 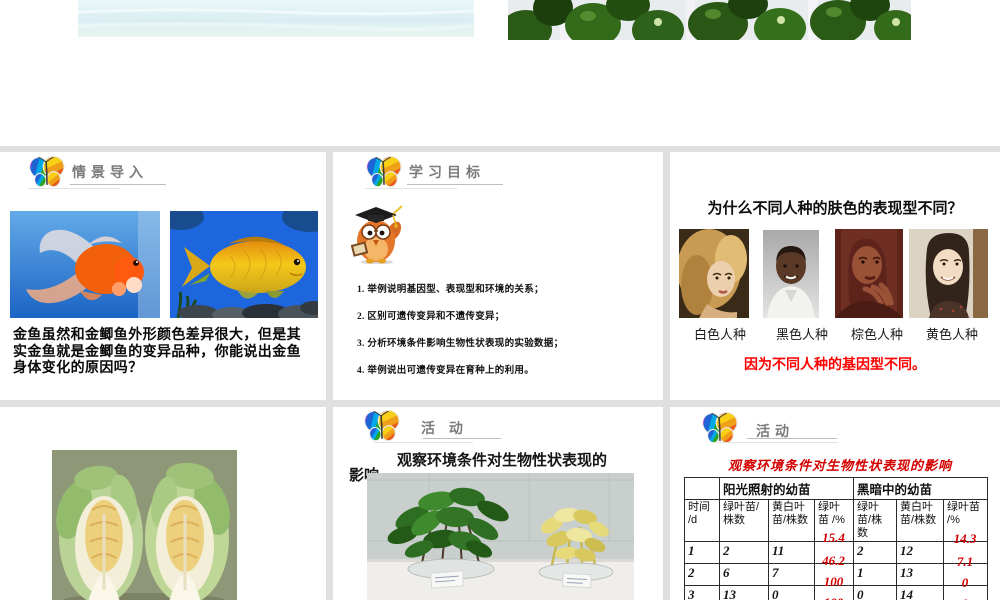 I want to click on dark-green-percentage: 7.1, so click(x=965, y=561).